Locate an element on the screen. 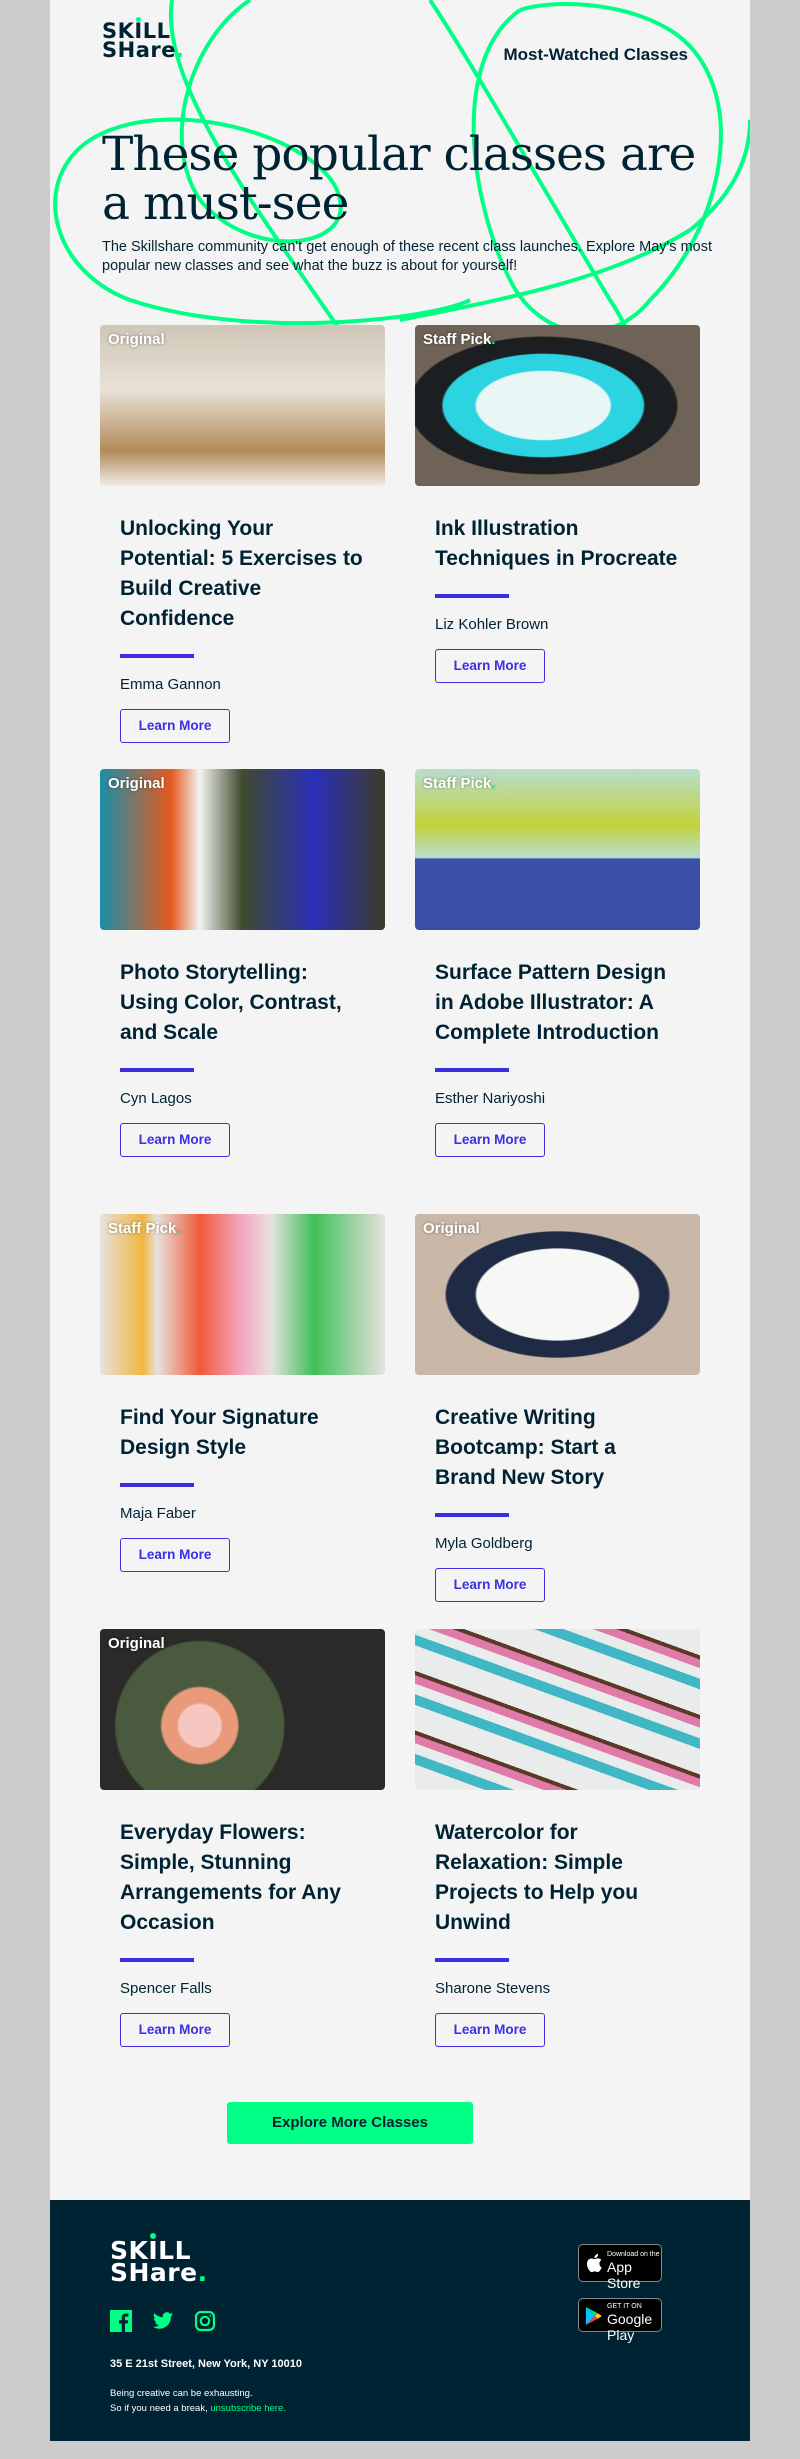  company-address: 35 E 21st Street, New York, NY 10010 is located at coordinates (206, 2364).